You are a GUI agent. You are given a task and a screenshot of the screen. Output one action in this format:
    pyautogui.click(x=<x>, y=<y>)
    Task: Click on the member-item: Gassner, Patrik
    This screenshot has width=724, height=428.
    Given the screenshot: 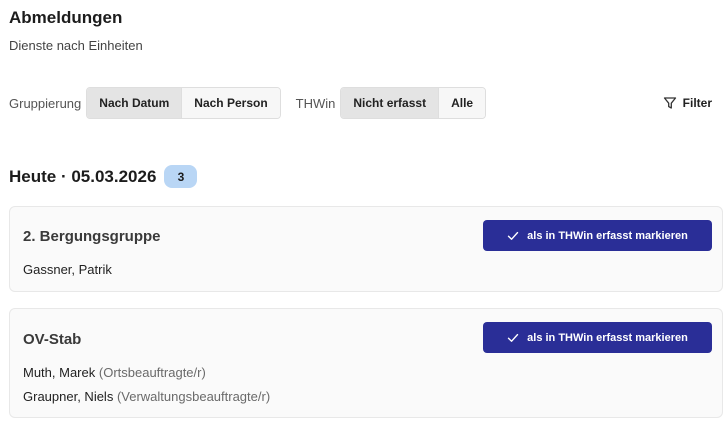 What is the action you would take?
    pyautogui.click(x=67, y=274)
    